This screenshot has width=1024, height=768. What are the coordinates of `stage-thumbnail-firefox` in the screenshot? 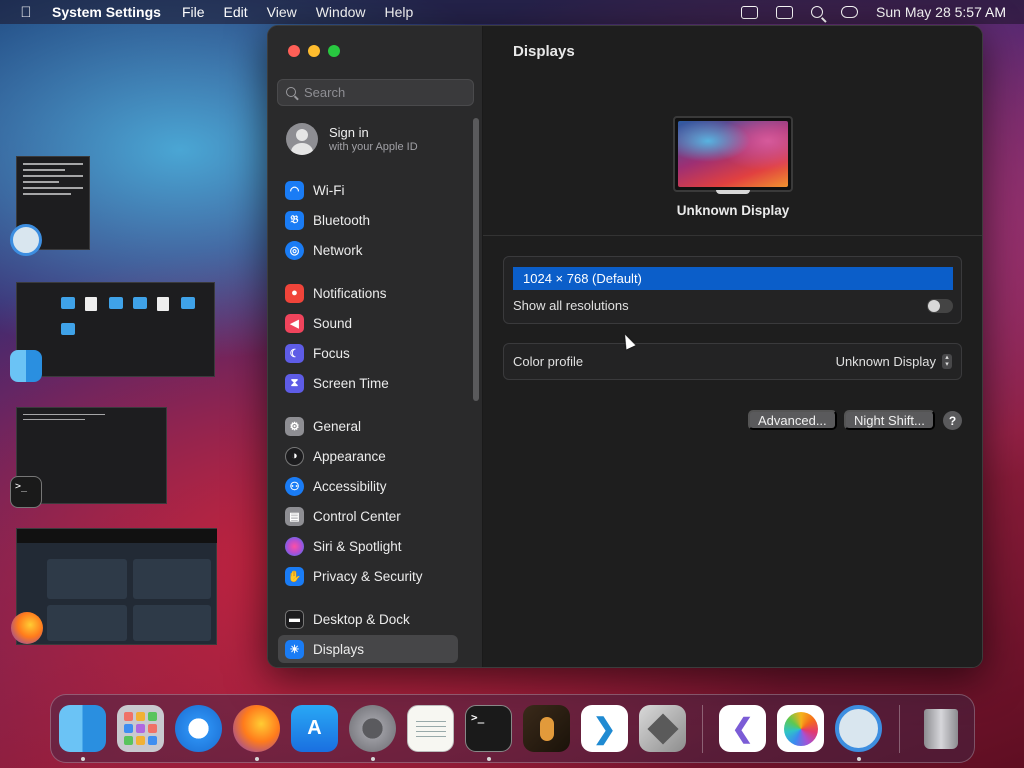 It's located at (116, 586).